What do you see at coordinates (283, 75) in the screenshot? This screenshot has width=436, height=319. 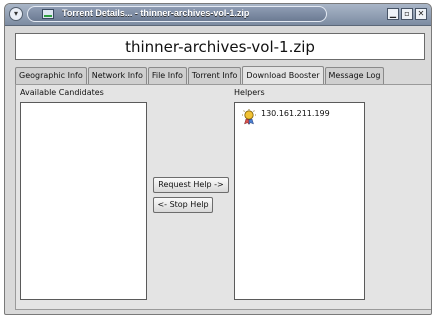 I see `tab-download-booster: Download Booster` at bounding box center [283, 75].